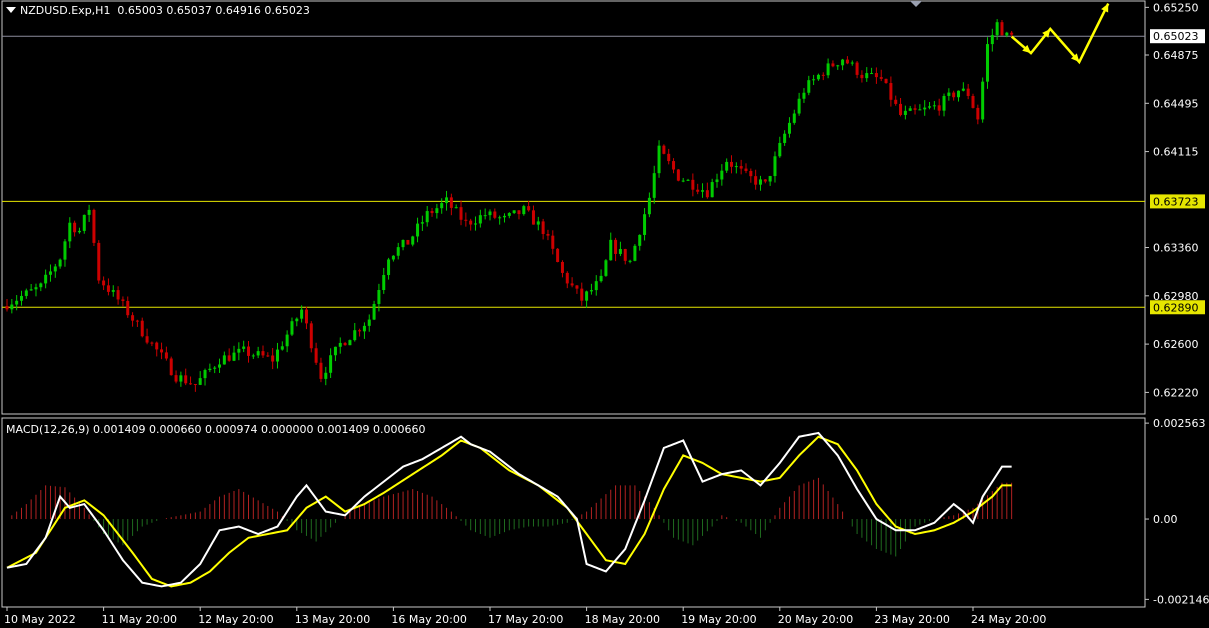 Image resolution: width=1209 pixels, height=628 pixels. Describe the element at coordinates (1176, 103) in the screenshot. I see `price-axis-label: 0.64495` at that location.